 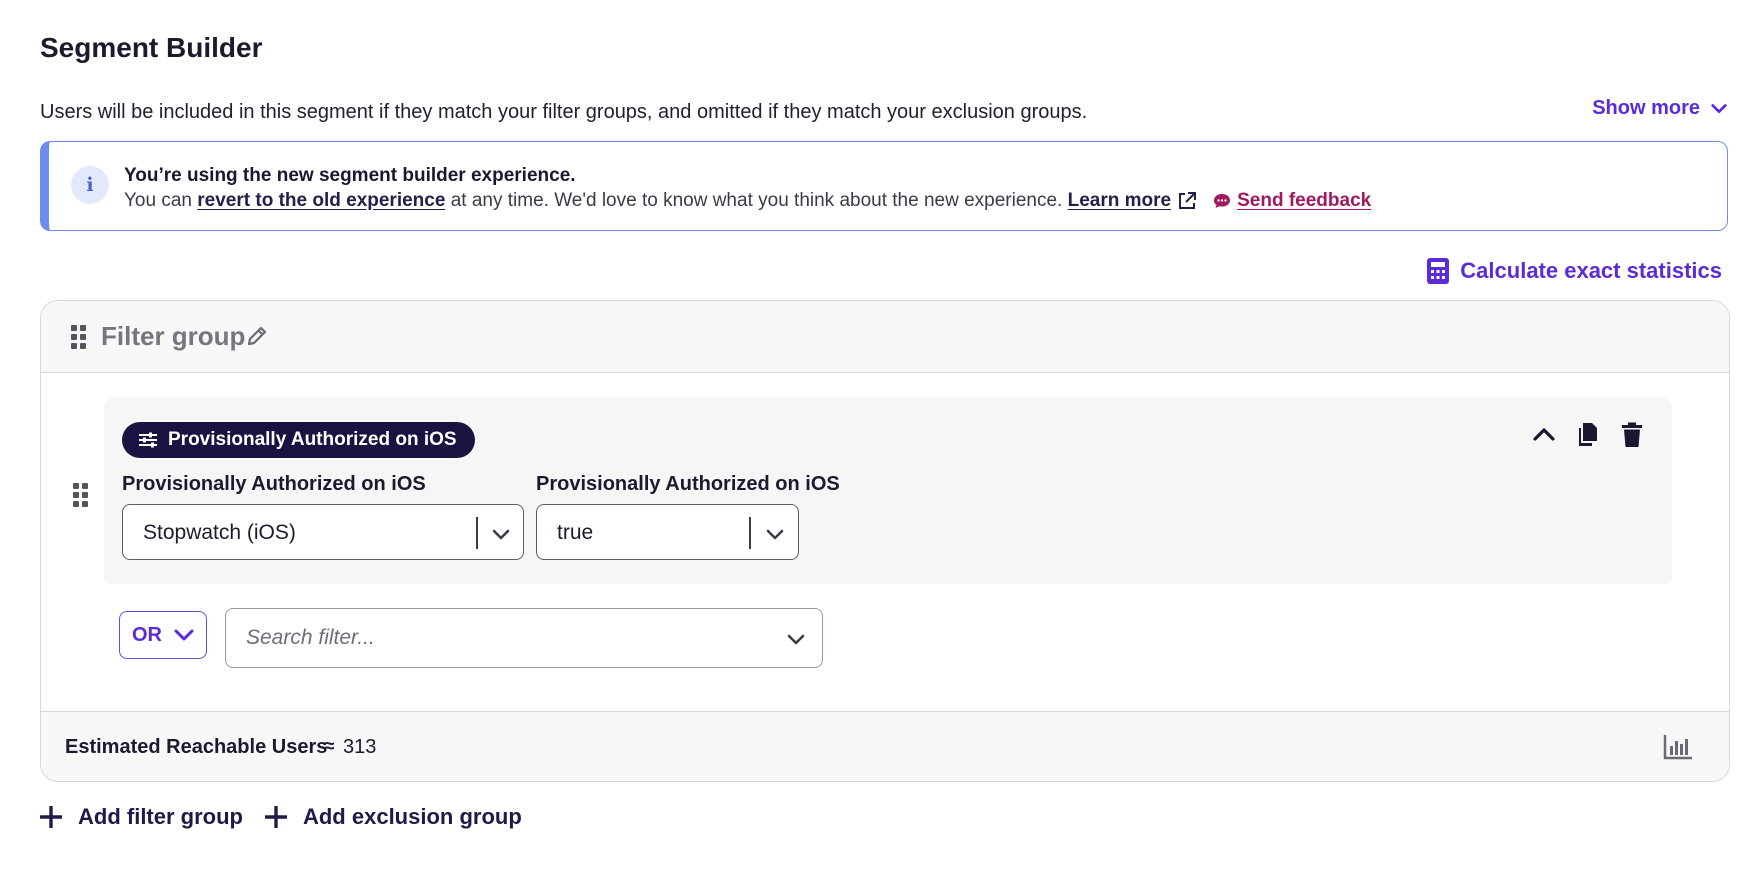 What do you see at coordinates (219, 532) in the screenshot?
I see `app-select-value: Stopwatch (iOS)` at bounding box center [219, 532].